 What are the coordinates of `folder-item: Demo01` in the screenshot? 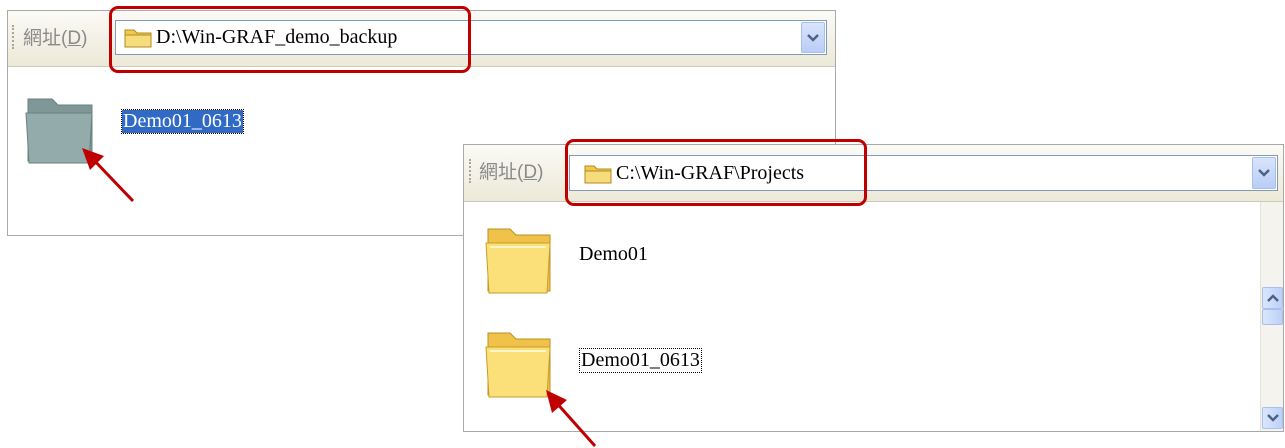 It's located at (614, 261).